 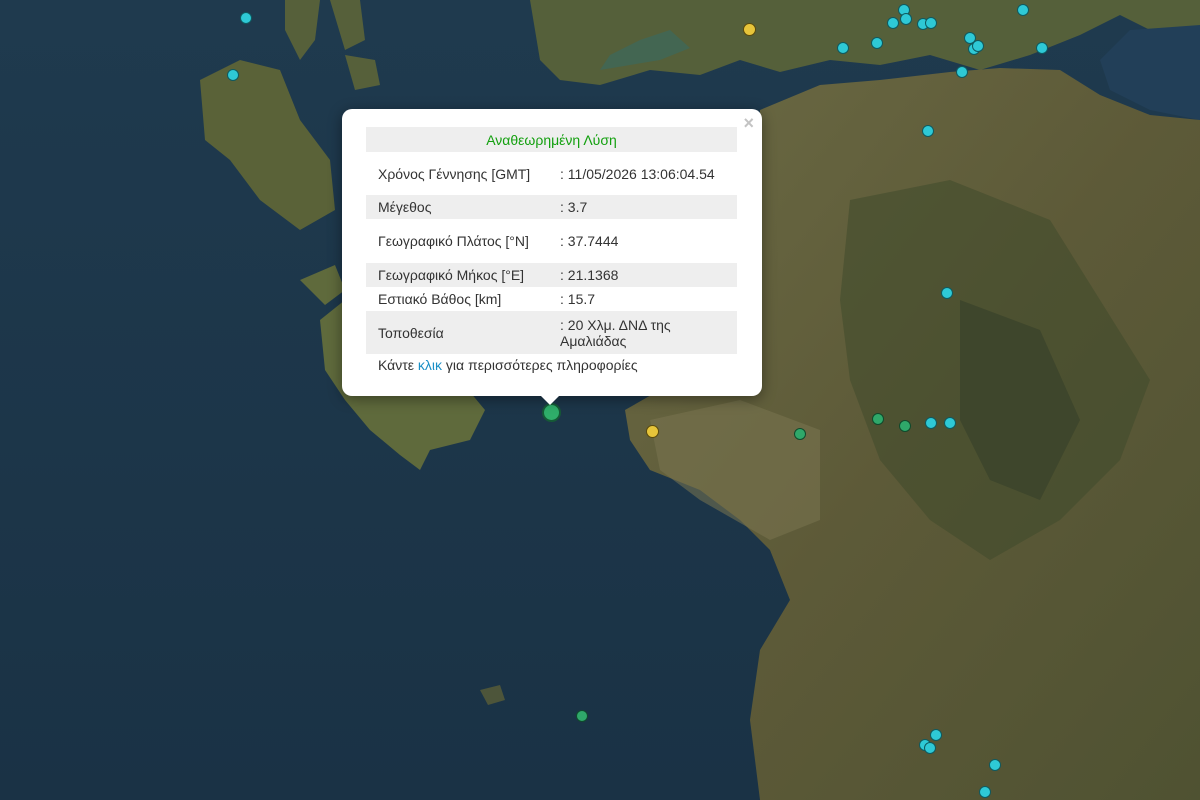 I want to click on detail-label: Μέγεθος, so click(x=452, y=207).